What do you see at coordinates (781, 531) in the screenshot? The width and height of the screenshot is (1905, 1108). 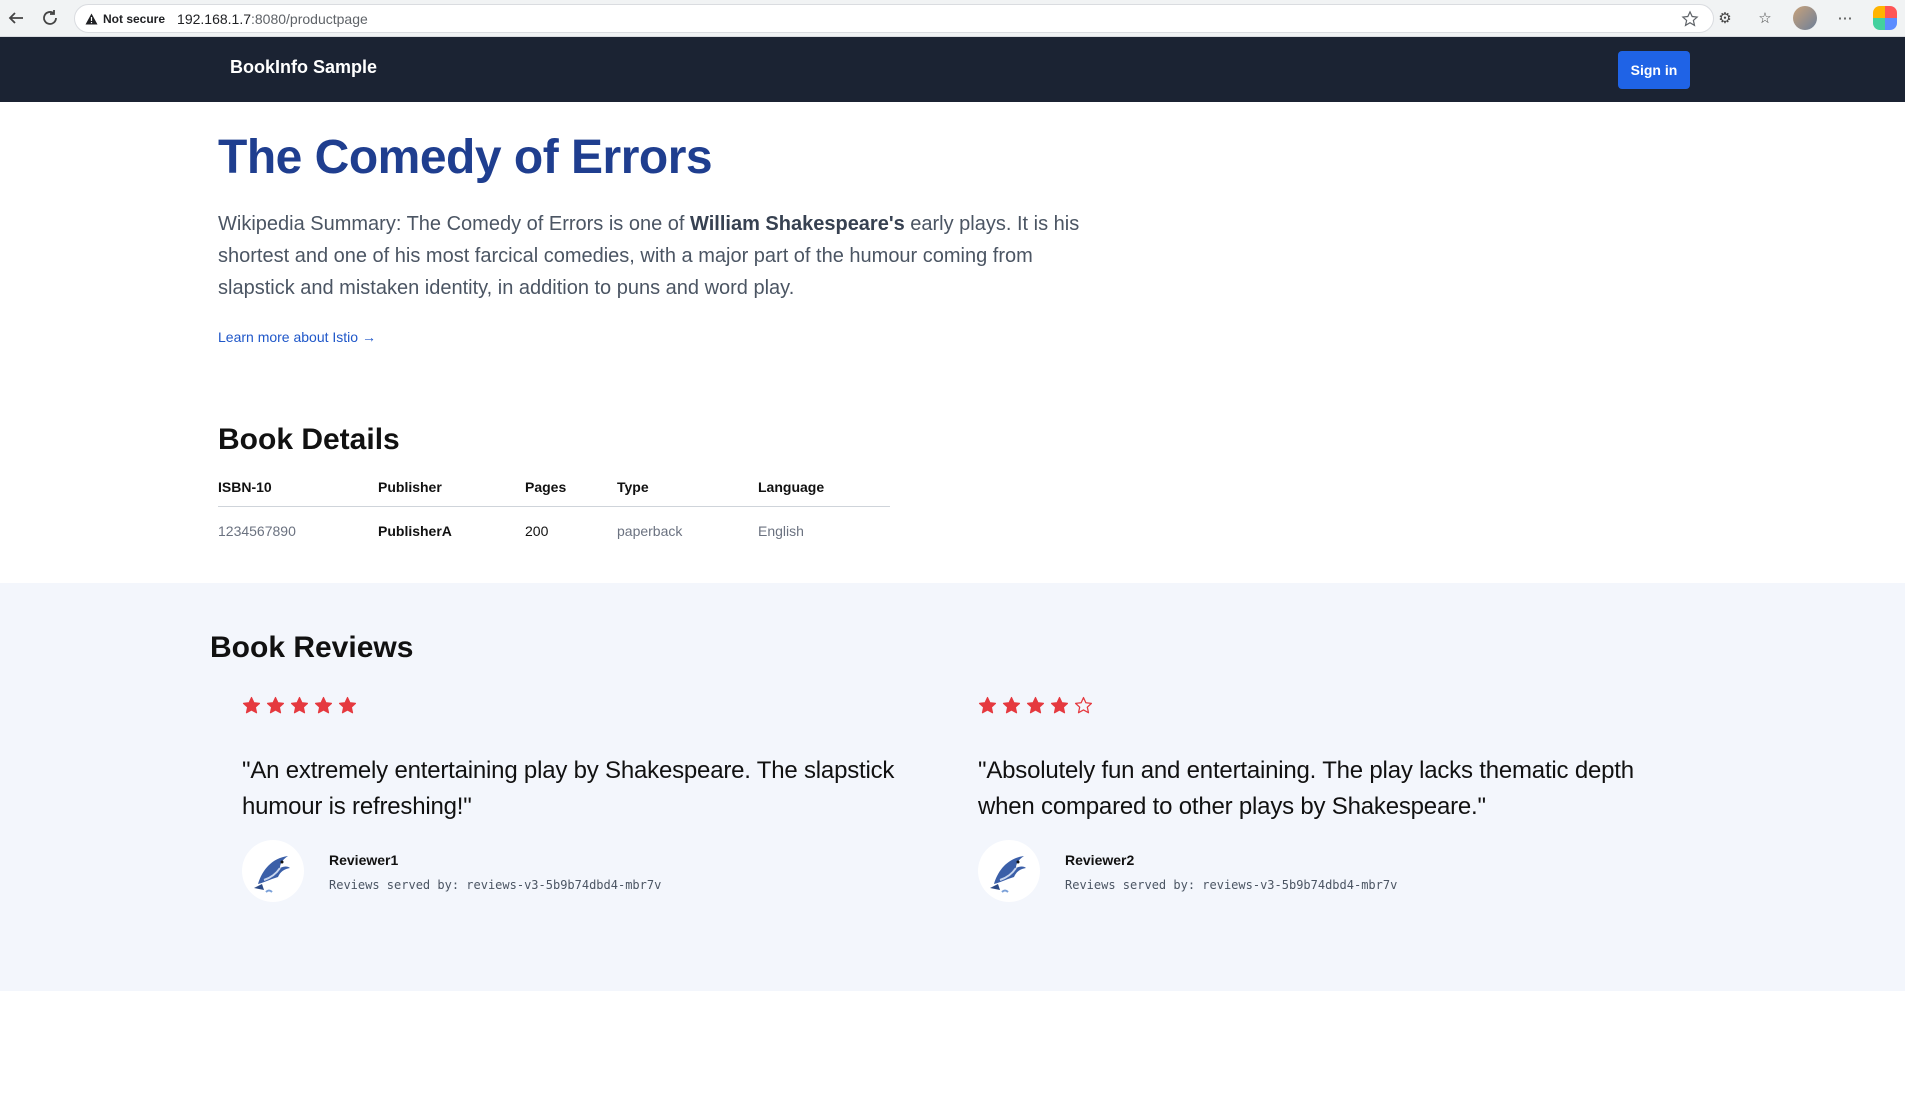 I see `cell-language: English` at bounding box center [781, 531].